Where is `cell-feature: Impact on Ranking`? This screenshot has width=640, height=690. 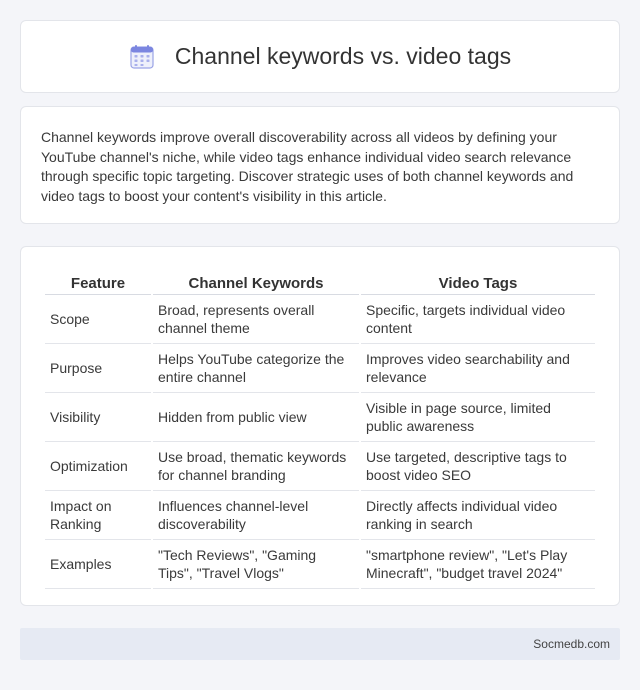
cell-feature: Impact on Ranking is located at coordinates (98, 515).